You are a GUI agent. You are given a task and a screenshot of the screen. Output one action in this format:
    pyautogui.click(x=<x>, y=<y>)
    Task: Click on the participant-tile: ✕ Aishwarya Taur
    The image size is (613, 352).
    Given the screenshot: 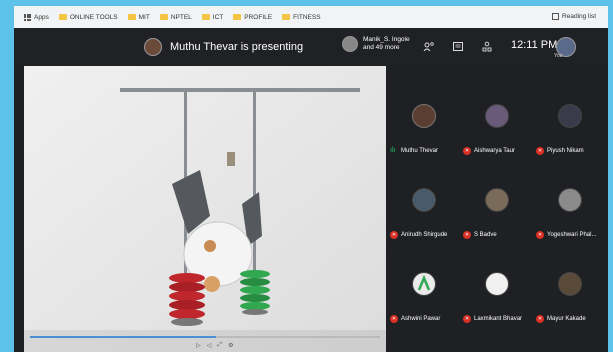 What is the action you would take?
    pyautogui.click(x=496, y=129)
    